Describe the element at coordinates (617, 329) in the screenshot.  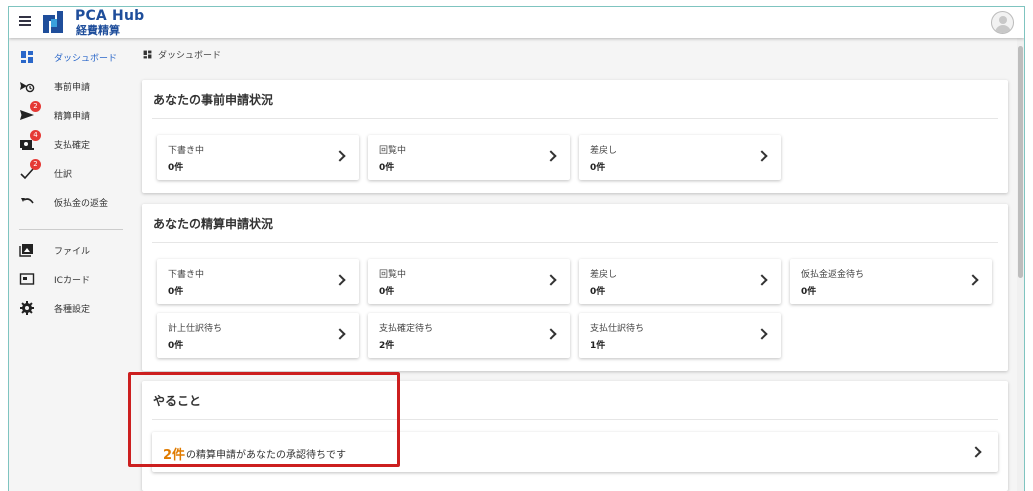
I see `card-label: 支払仕訳待ち` at that location.